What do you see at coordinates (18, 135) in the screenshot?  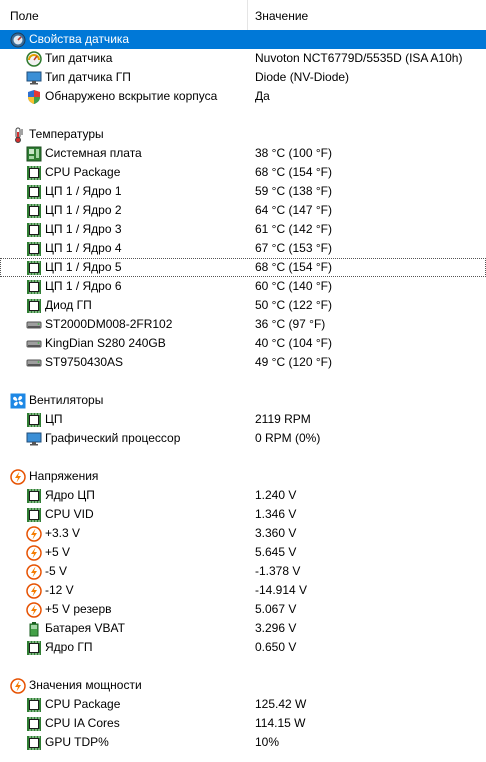 I see `thermometer-icon` at bounding box center [18, 135].